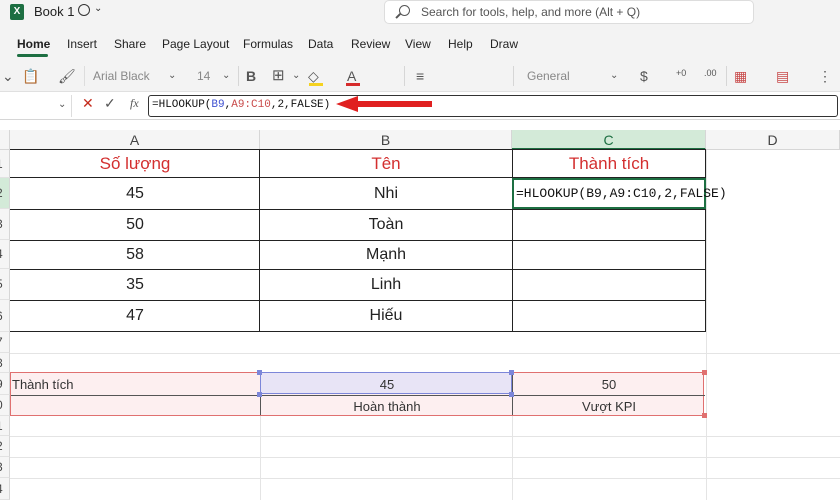 Image resolution: width=840 pixels, height=500 pixels. I want to click on lookup-result-cell: Vượt KPI, so click(609, 406).